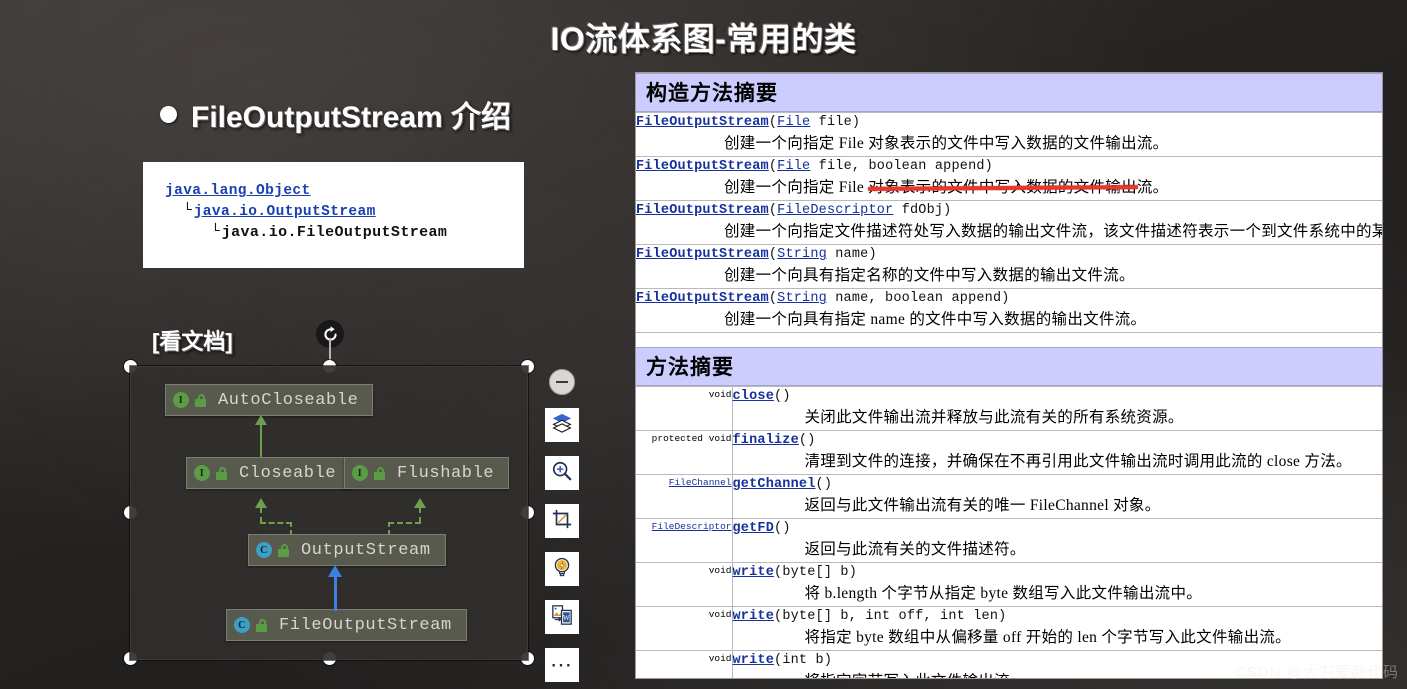  Describe the element at coordinates (677, 438) in the screenshot. I see `method-modifier: protected` at that location.